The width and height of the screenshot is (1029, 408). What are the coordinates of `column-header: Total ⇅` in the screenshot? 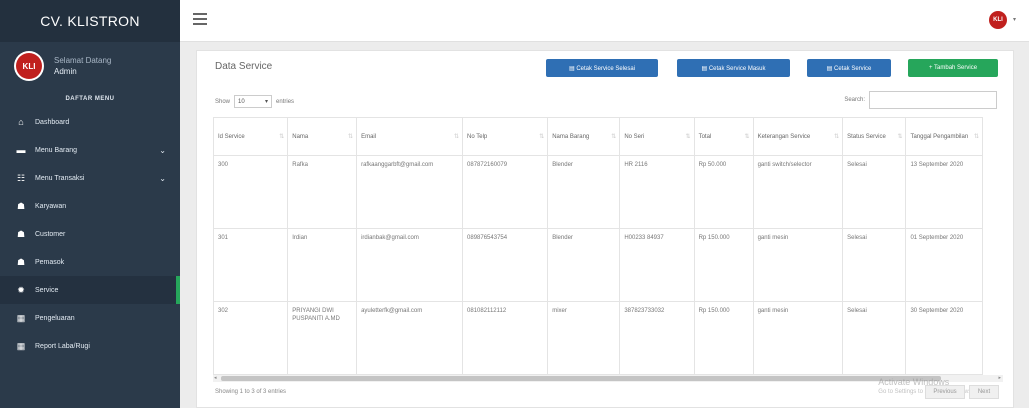 It's located at (723, 136).